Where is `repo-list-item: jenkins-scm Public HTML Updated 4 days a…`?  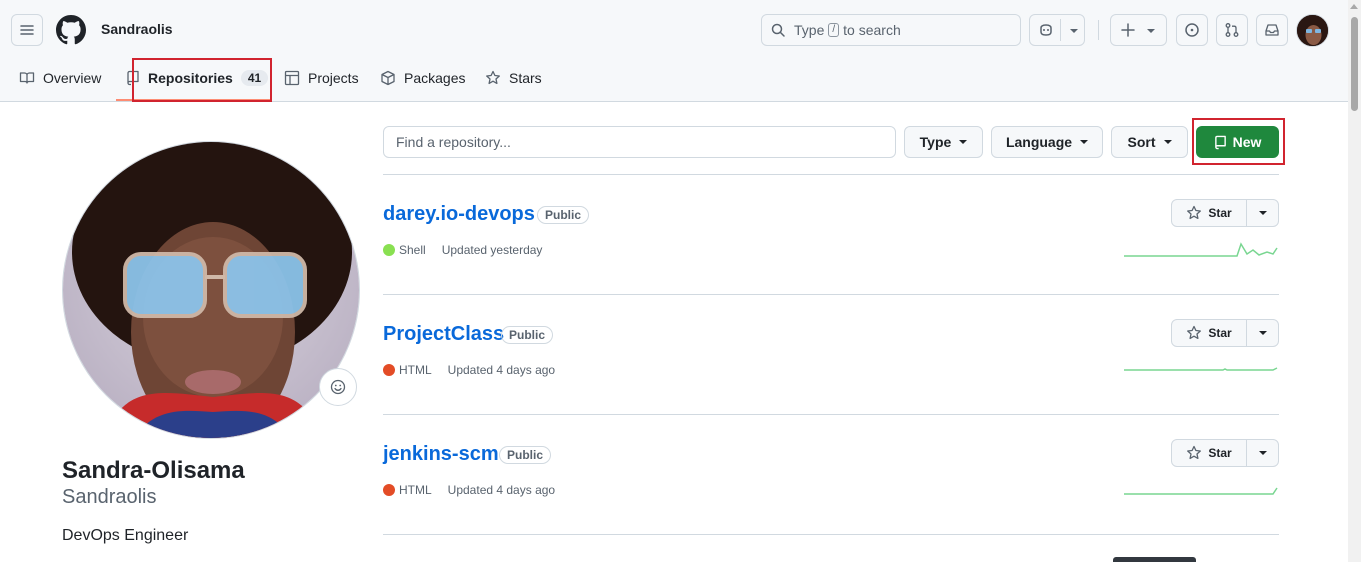 repo-list-item: jenkins-scm Public HTML Updated 4 days a… is located at coordinates (831, 474).